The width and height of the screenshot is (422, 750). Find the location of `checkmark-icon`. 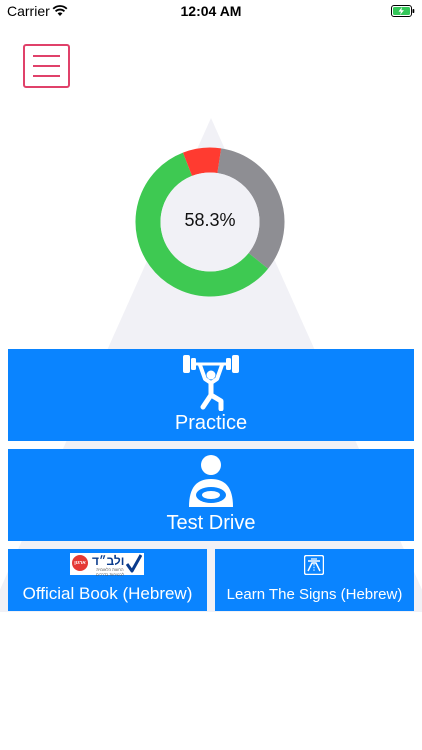

checkmark-icon is located at coordinates (134, 563).